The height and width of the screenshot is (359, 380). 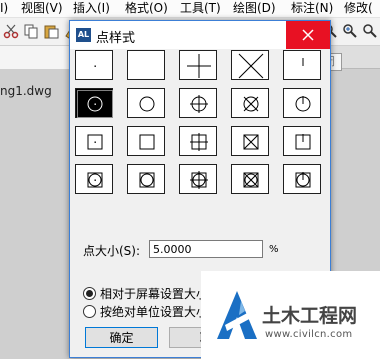 I want to click on point-style-square-circle-plus-icon, so click(x=199, y=180).